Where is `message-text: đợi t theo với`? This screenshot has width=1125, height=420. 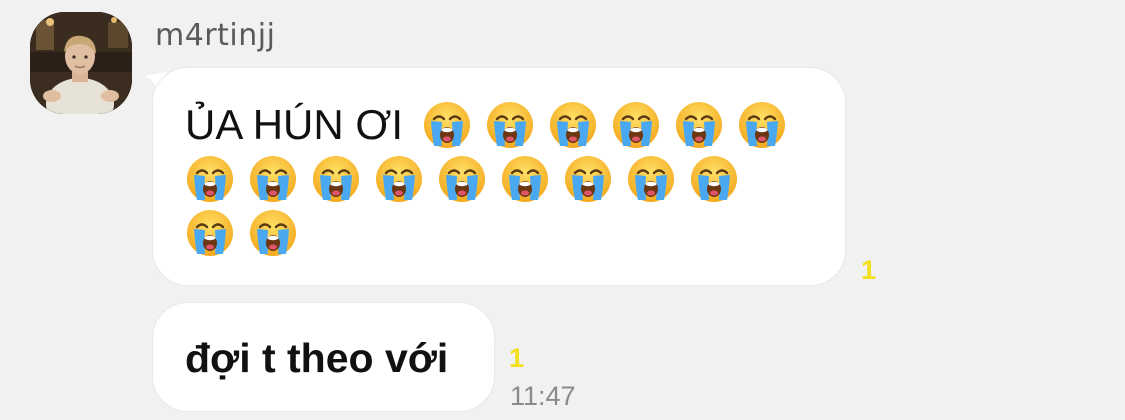 message-text: đợi t theo với is located at coordinates (317, 358).